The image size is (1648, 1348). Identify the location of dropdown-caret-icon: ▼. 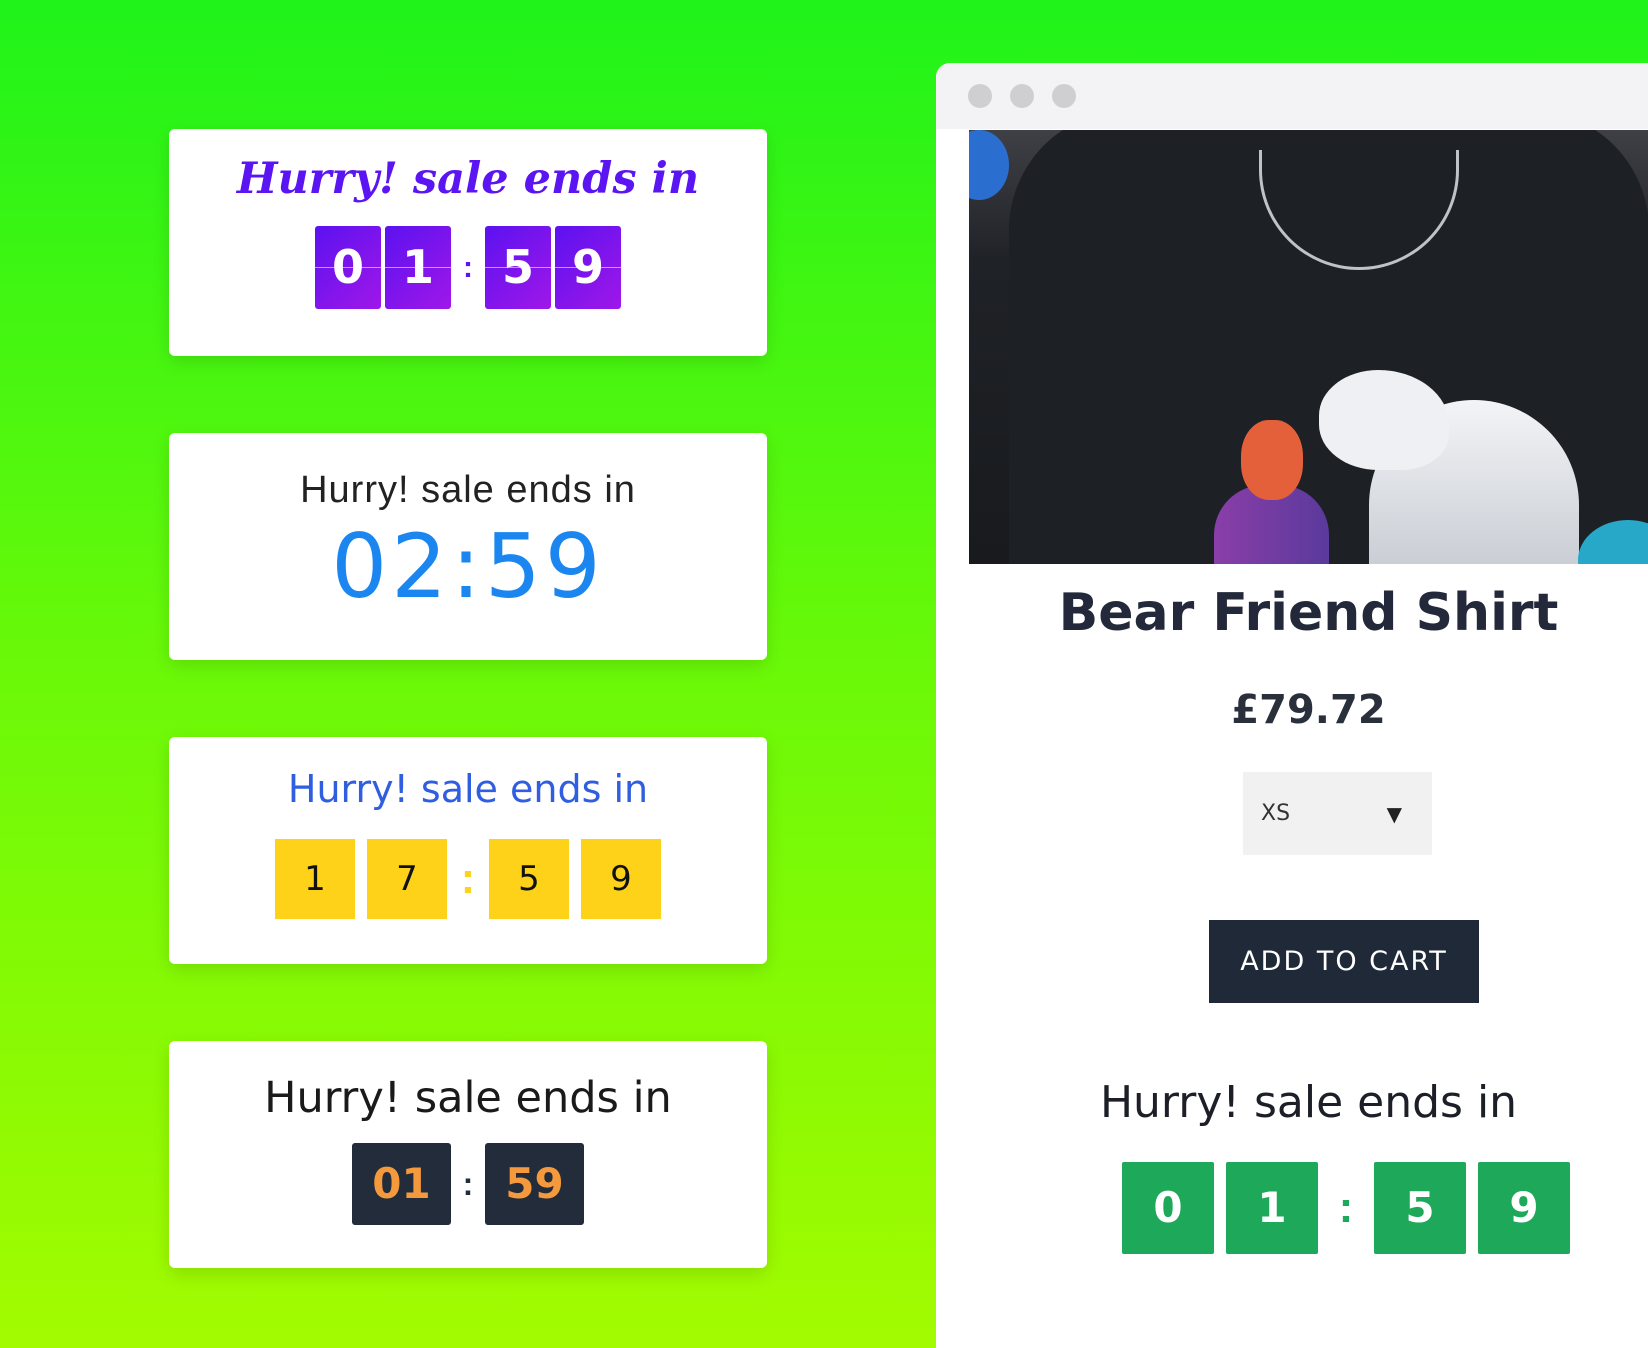
(1394, 813).